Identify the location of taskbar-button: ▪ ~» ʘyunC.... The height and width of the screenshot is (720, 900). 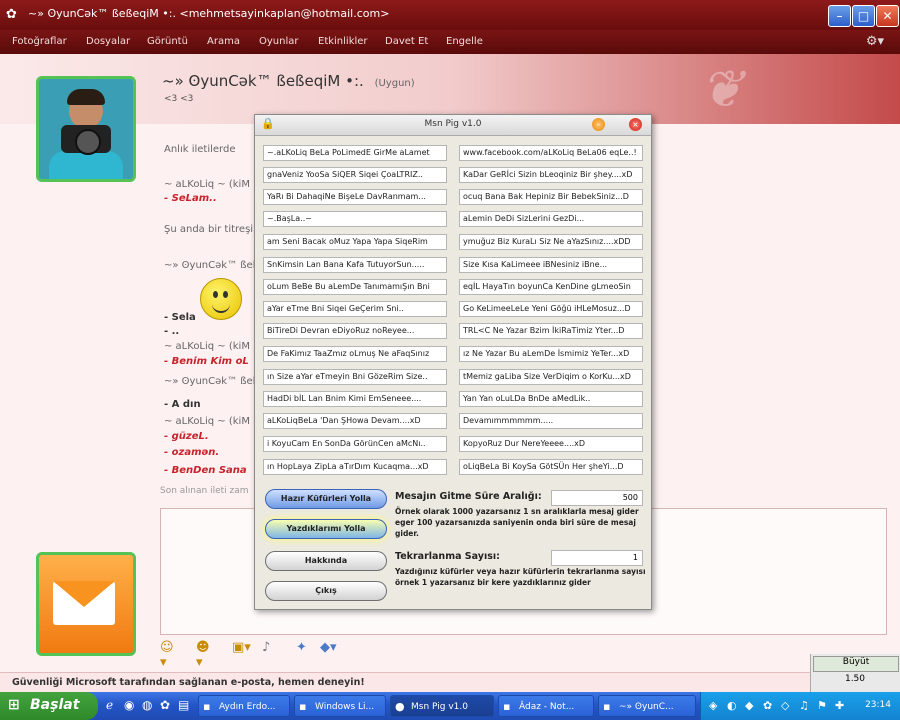
(647, 706).